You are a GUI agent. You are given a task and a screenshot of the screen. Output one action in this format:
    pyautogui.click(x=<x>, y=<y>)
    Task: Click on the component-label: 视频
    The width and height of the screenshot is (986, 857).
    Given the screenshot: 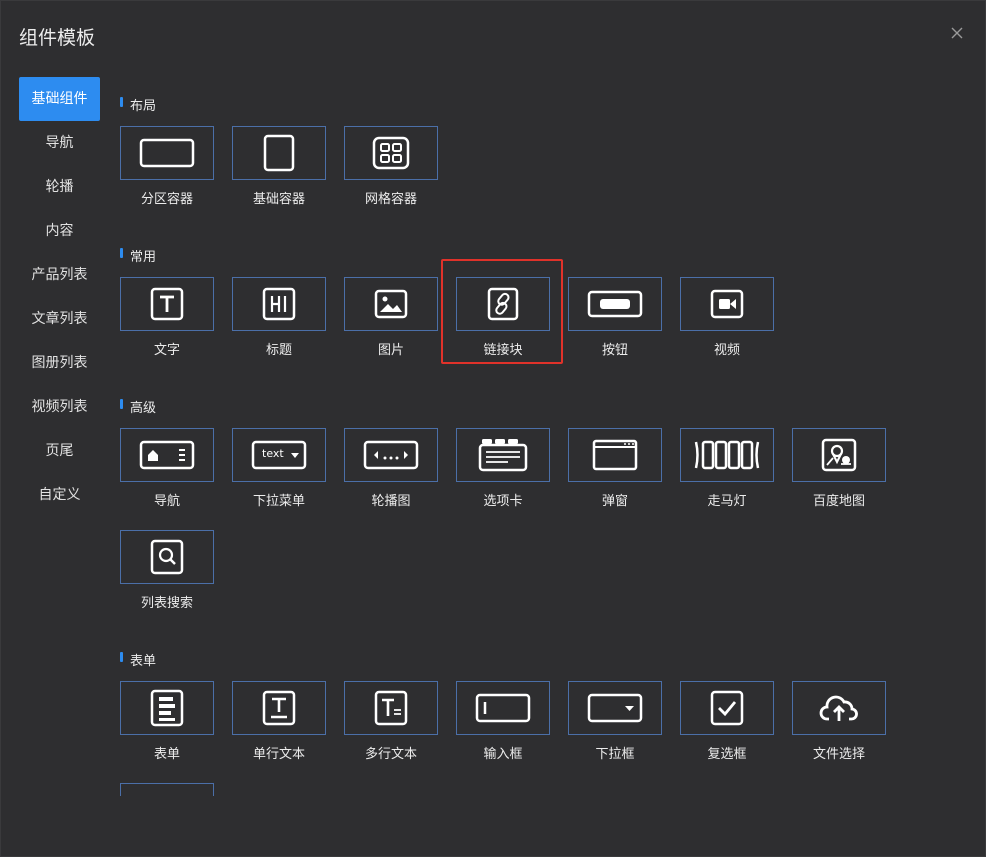 What is the action you would take?
    pyautogui.click(x=726, y=350)
    